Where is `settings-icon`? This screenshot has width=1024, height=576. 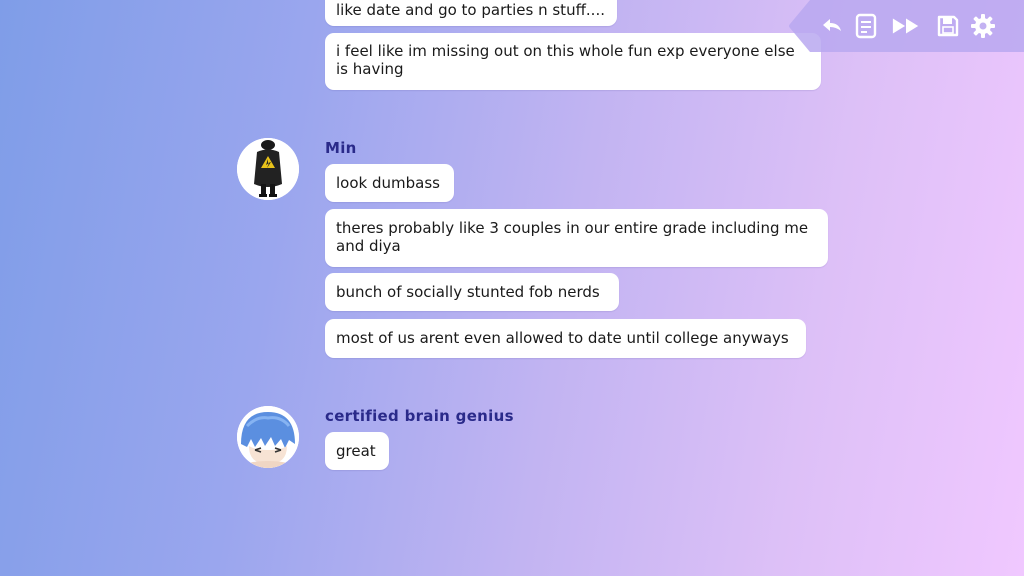 settings-icon is located at coordinates (983, 26).